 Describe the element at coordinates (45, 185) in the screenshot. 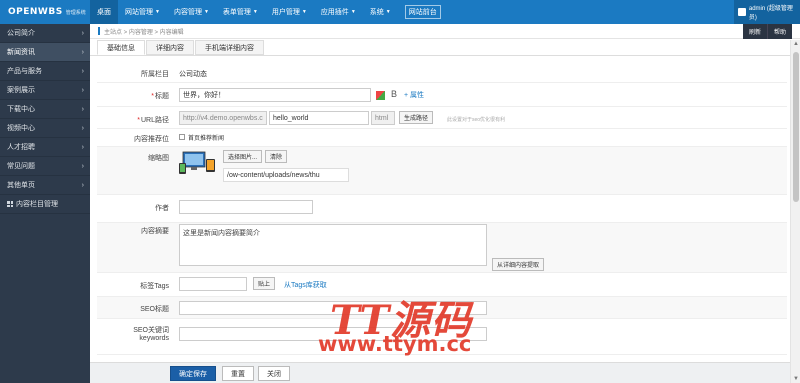

I see `sidebar-item-other-pages: 其他单页 ›` at that location.